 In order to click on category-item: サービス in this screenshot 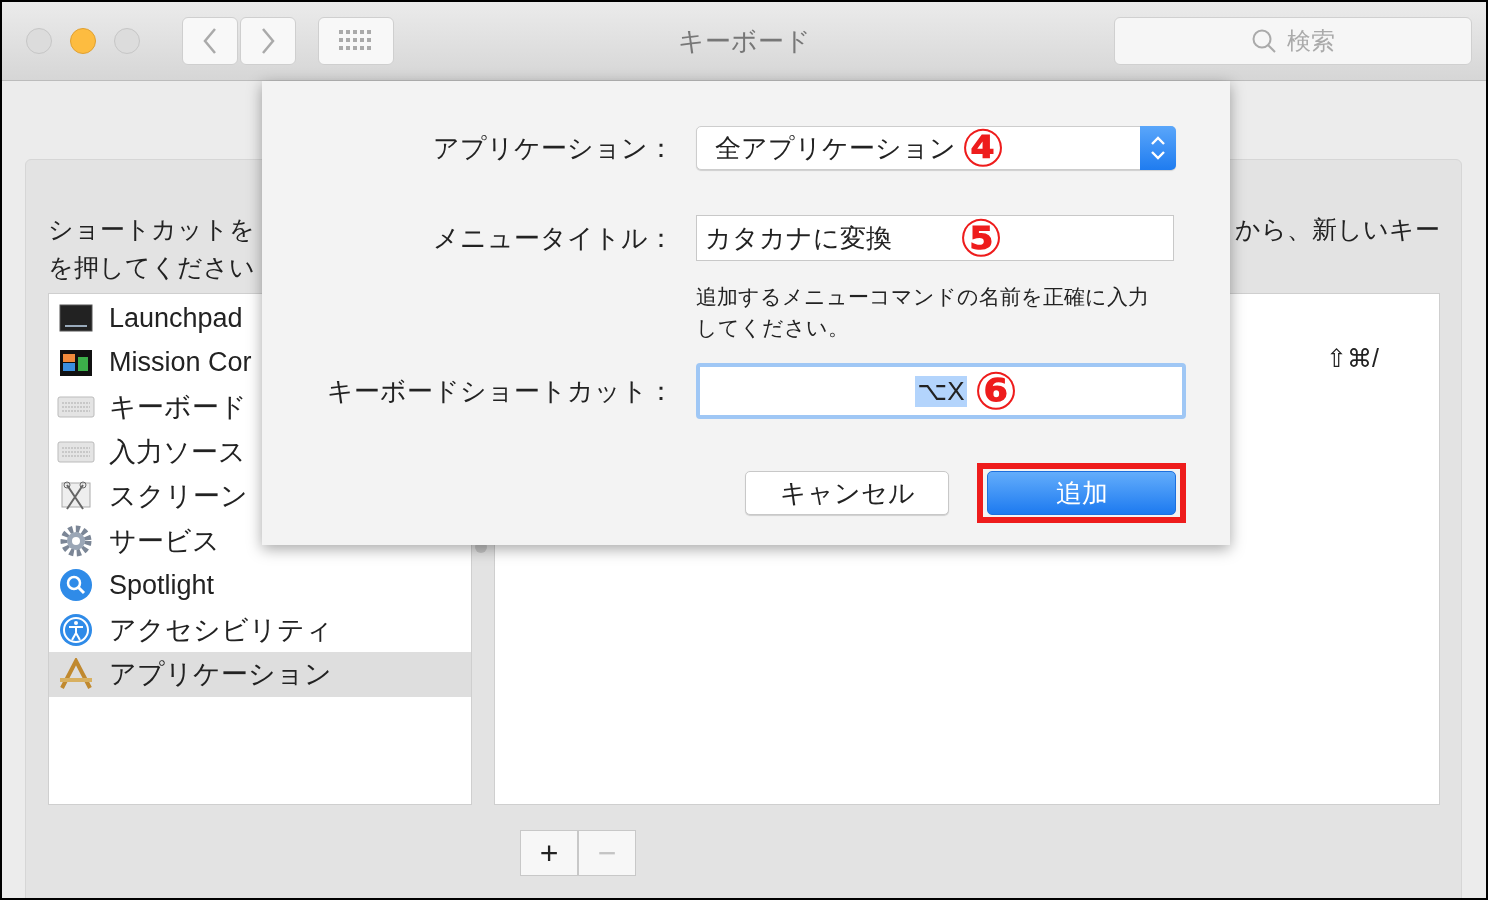, I will do `click(260, 540)`.